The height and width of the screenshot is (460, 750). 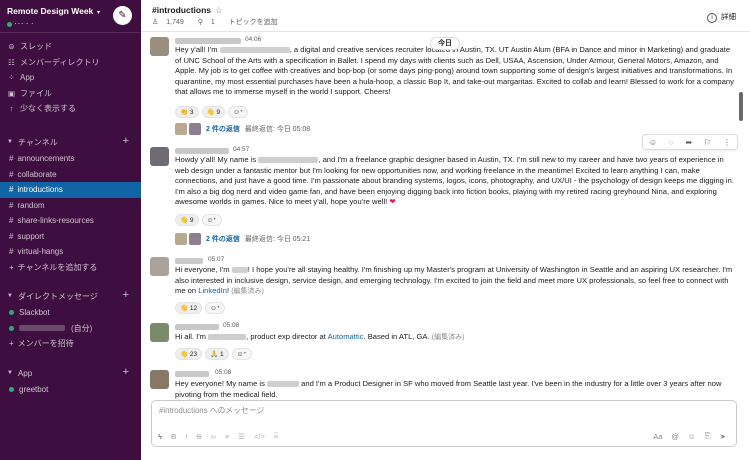 I want to click on shortcuts-icon: ϟ, so click(x=160, y=436).